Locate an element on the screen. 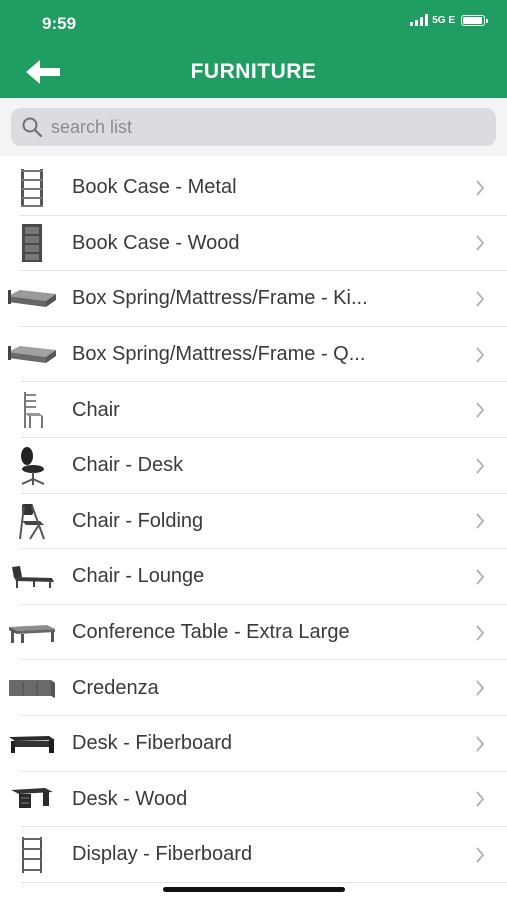 This screenshot has height=900, width=507. search-icon is located at coordinates (32, 127).